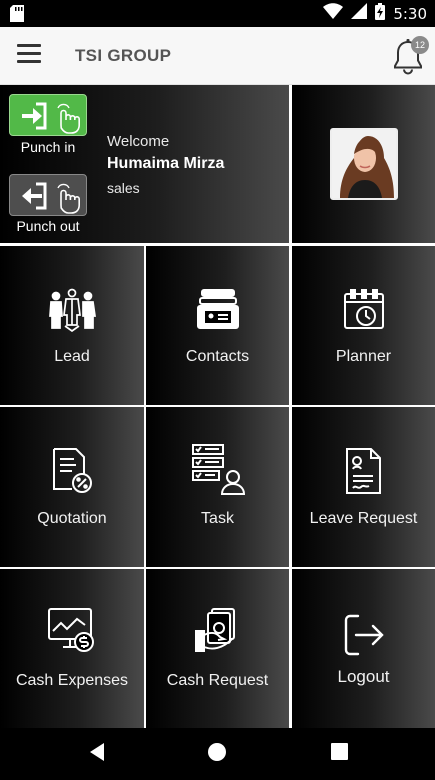 This screenshot has width=435, height=780. Describe the element at coordinates (380, 13) in the screenshot. I see `battery-charging-icon` at that location.